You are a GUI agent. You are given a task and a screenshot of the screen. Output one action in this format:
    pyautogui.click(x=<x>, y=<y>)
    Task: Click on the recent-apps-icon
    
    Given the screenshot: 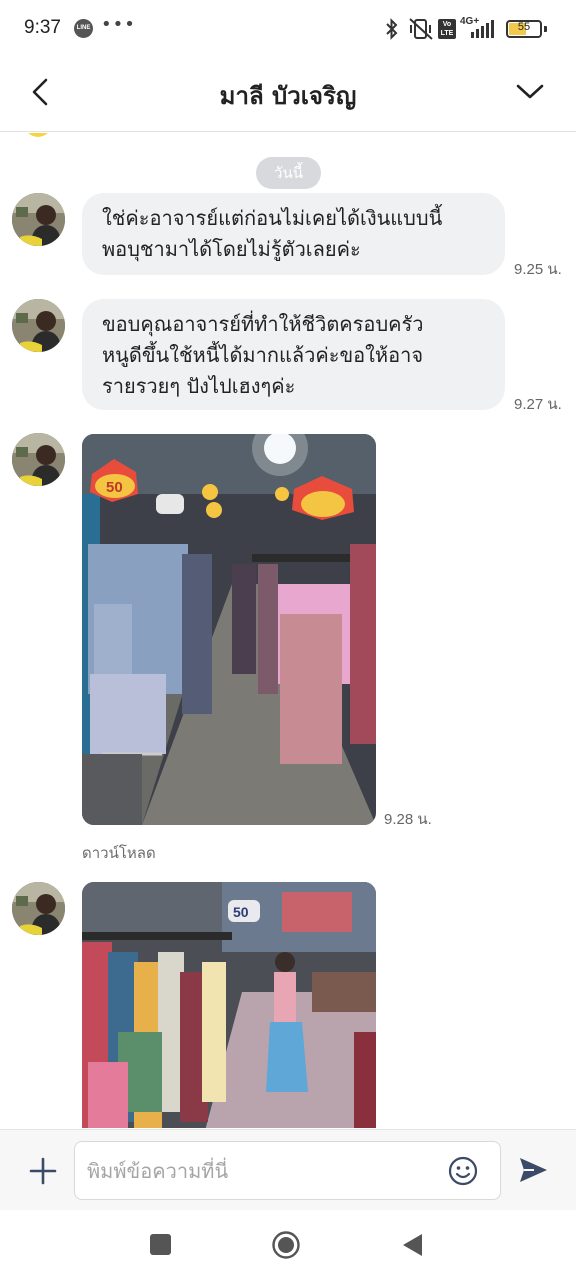 What is the action you would take?
    pyautogui.click(x=160, y=1244)
    